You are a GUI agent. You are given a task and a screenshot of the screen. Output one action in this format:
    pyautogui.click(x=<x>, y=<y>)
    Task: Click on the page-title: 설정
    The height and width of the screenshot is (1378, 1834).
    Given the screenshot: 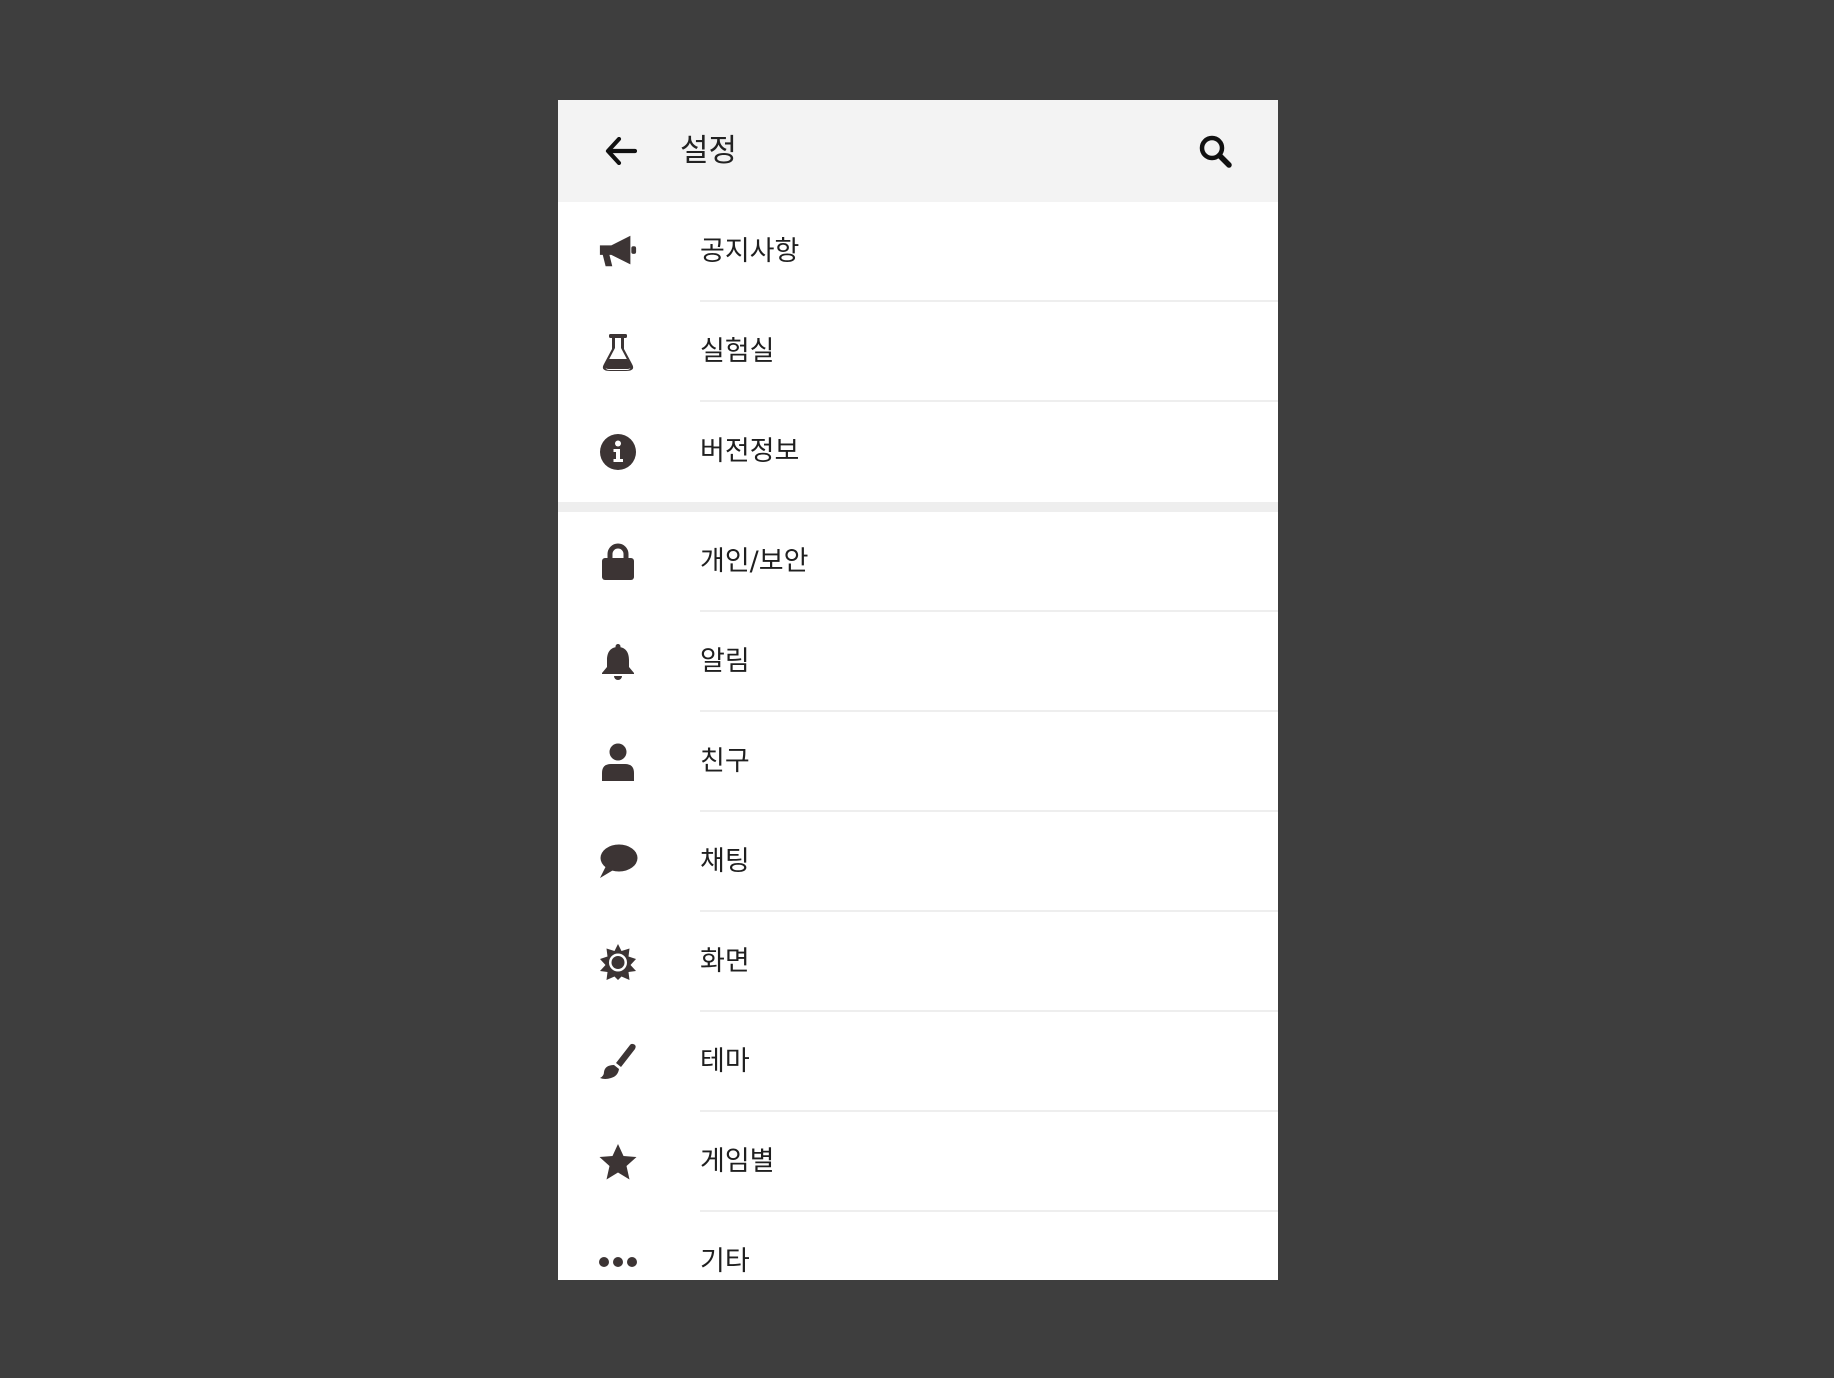 What is the action you would take?
    pyautogui.click(x=709, y=151)
    